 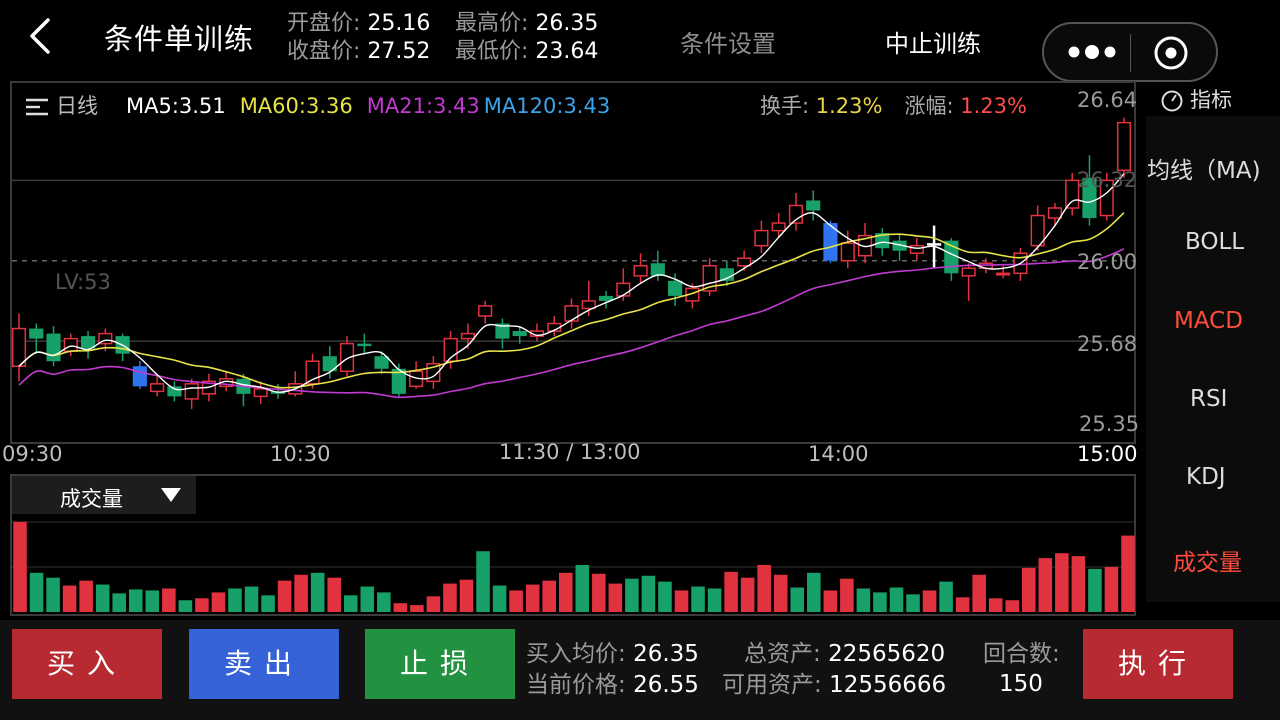 What do you see at coordinates (1158, 664) in the screenshot?
I see `execute-button: 执行` at bounding box center [1158, 664].